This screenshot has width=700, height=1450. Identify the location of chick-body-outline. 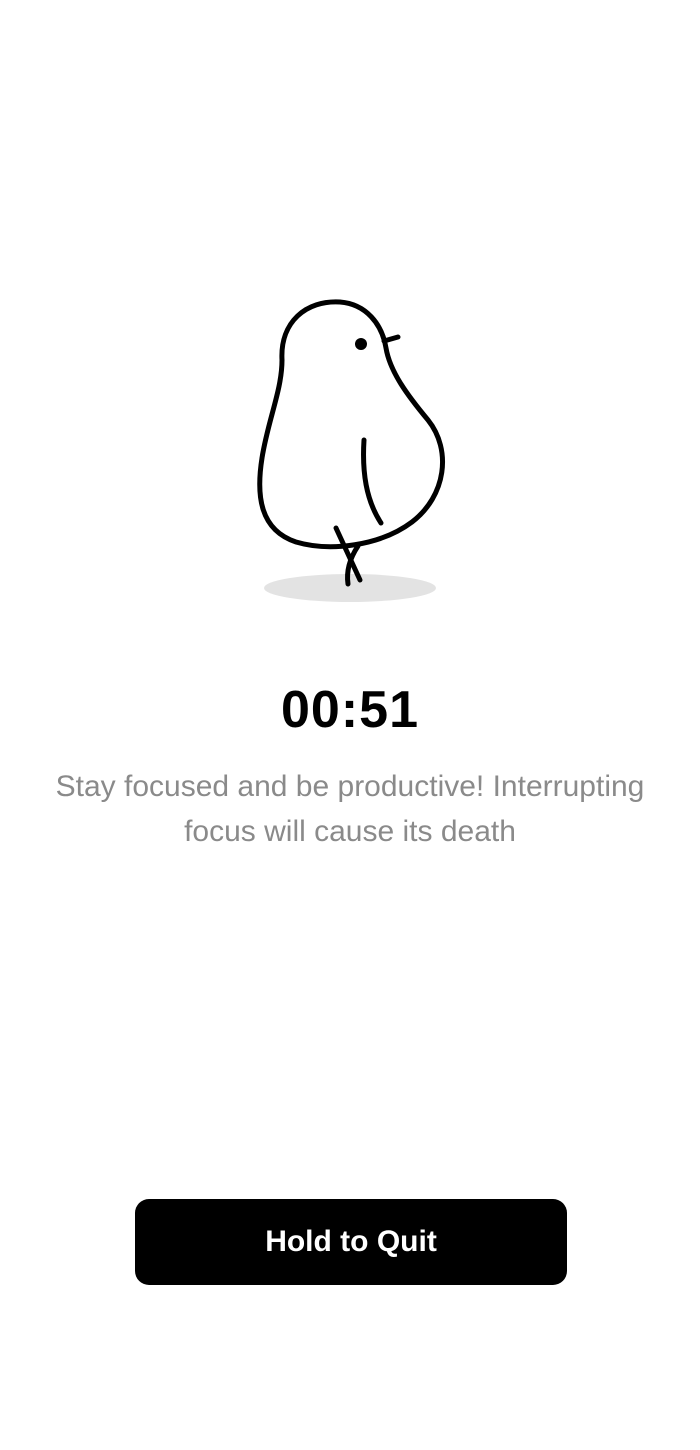
(351, 424).